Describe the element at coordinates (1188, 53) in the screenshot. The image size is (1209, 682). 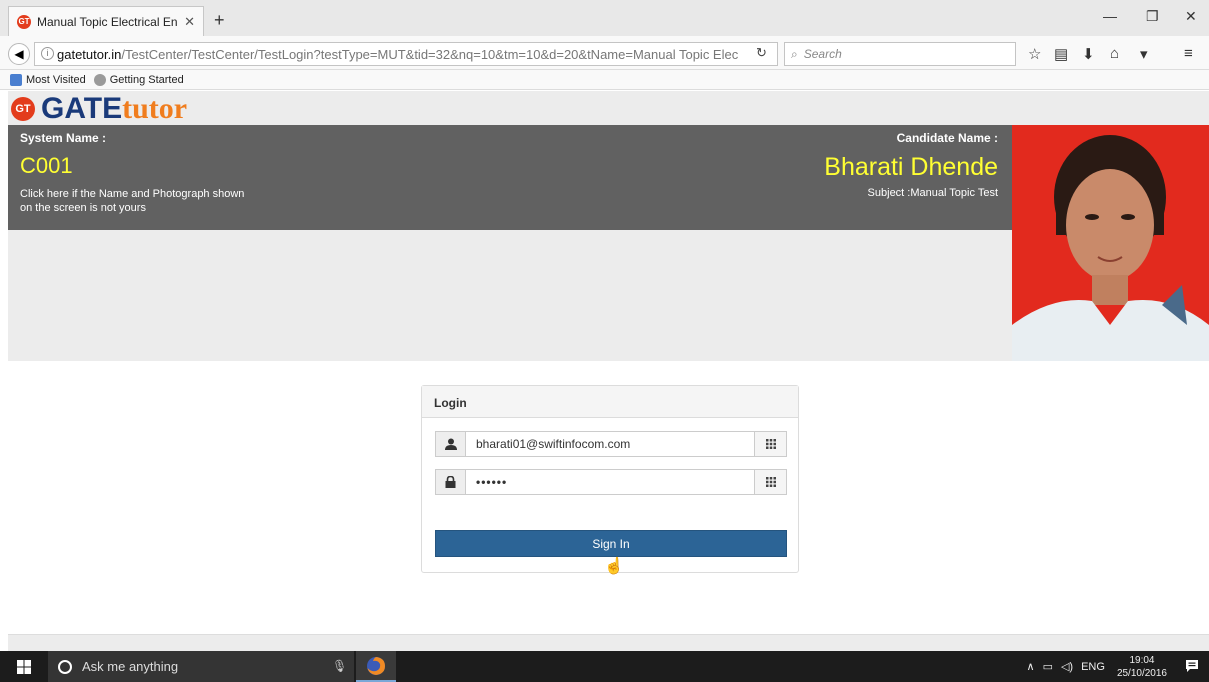
I see `menu-icon: ≡` at that location.